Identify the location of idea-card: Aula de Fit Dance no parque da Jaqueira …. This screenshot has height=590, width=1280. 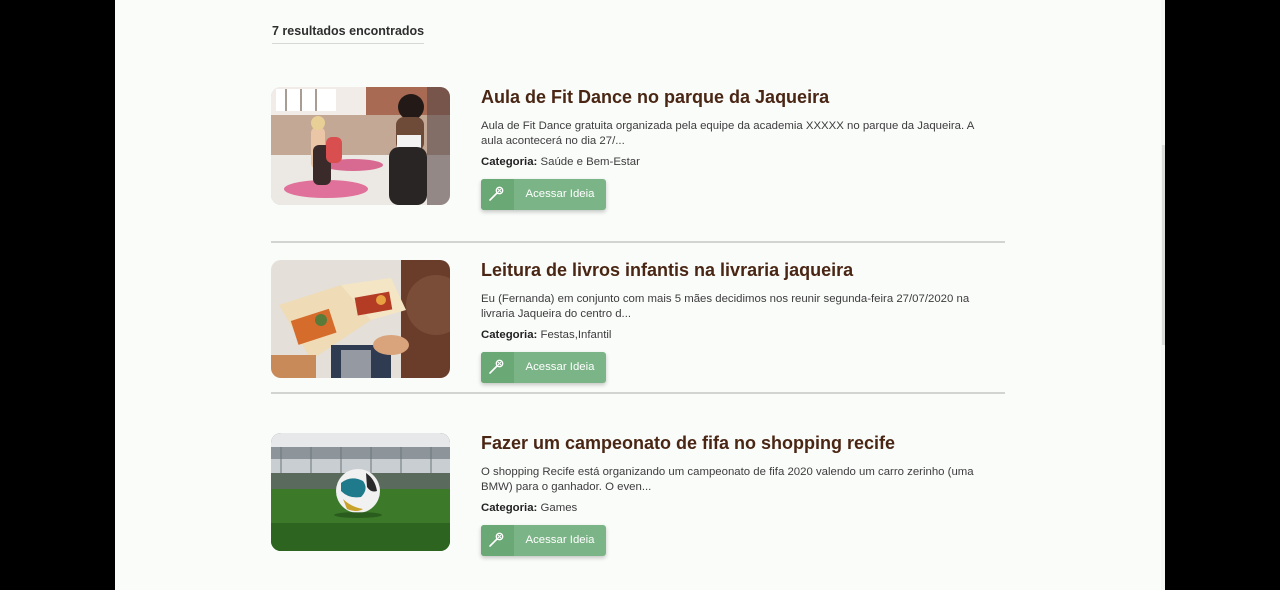
(638, 148).